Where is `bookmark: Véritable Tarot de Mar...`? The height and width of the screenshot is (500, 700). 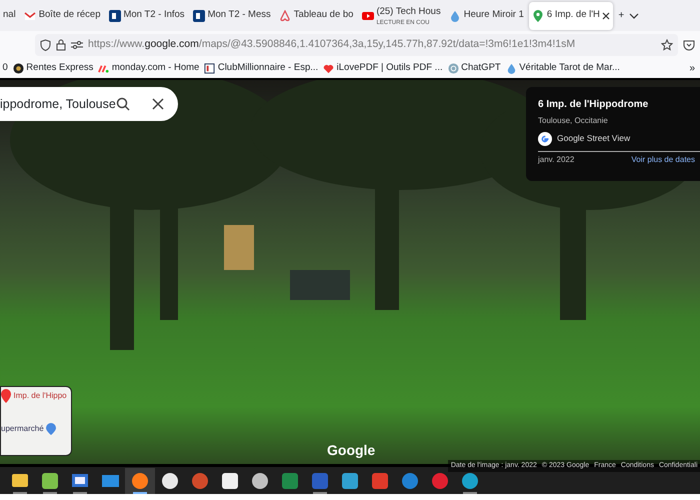 bookmark: Véritable Tarot de Mar... is located at coordinates (563, 68).